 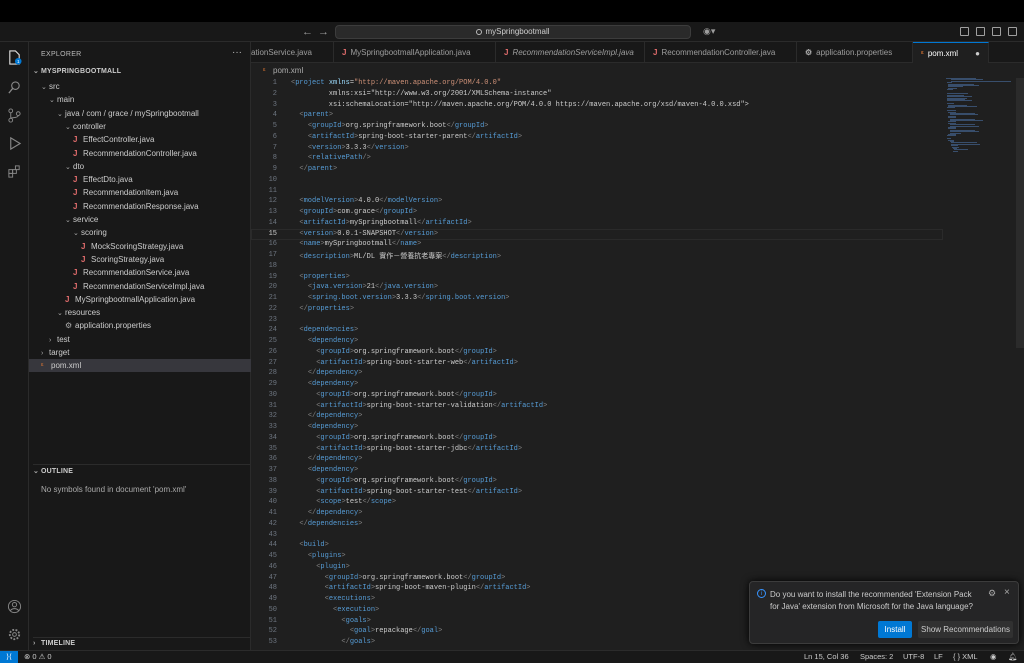 I want to click on vertical-scrollbar, so click(x=1020, y=213).